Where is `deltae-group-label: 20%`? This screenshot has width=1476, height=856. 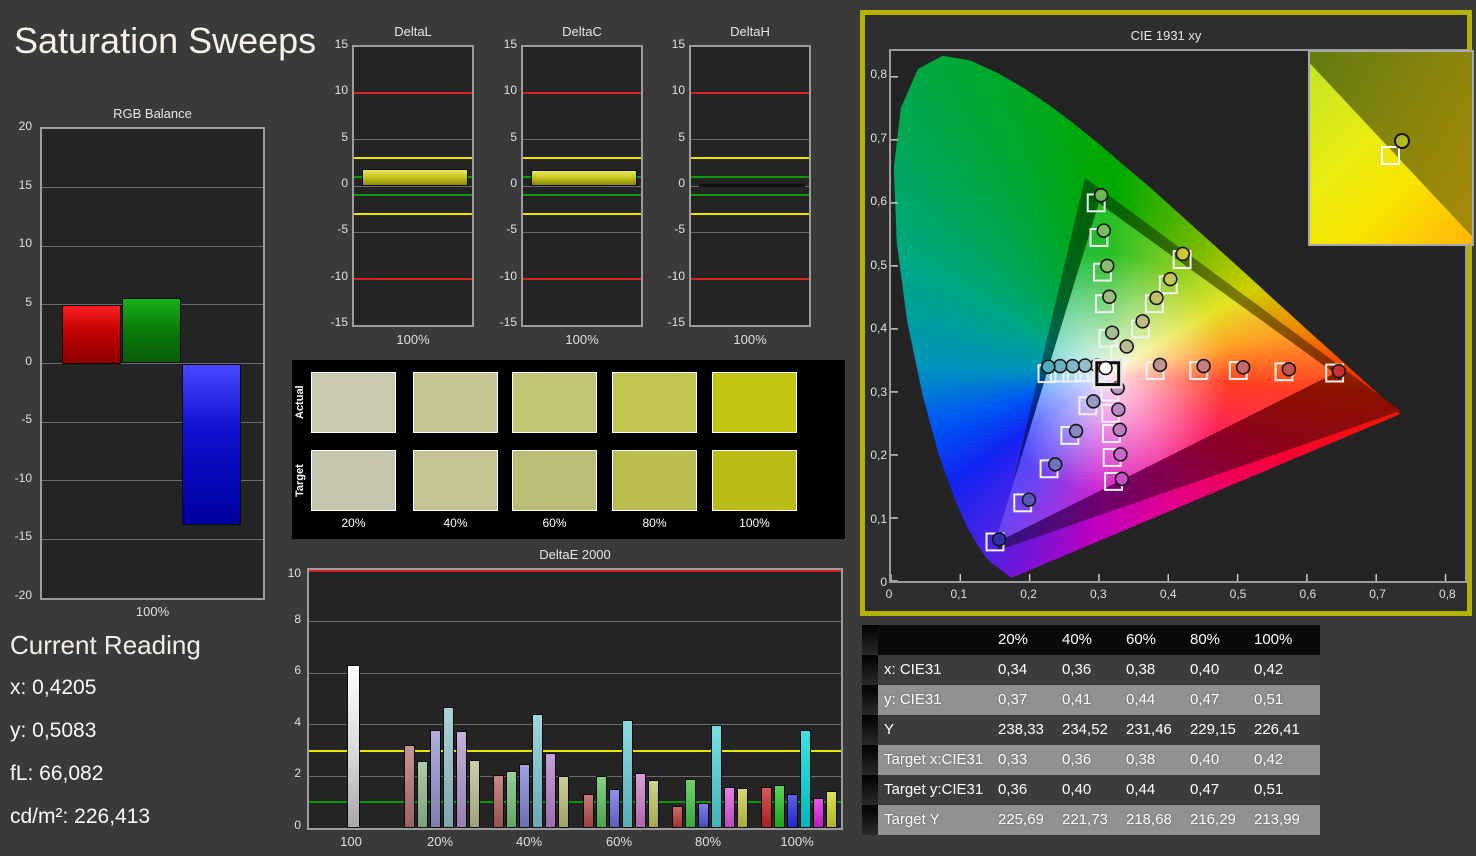
deltae-group-label: 20% is located at coordinates (440, 841).